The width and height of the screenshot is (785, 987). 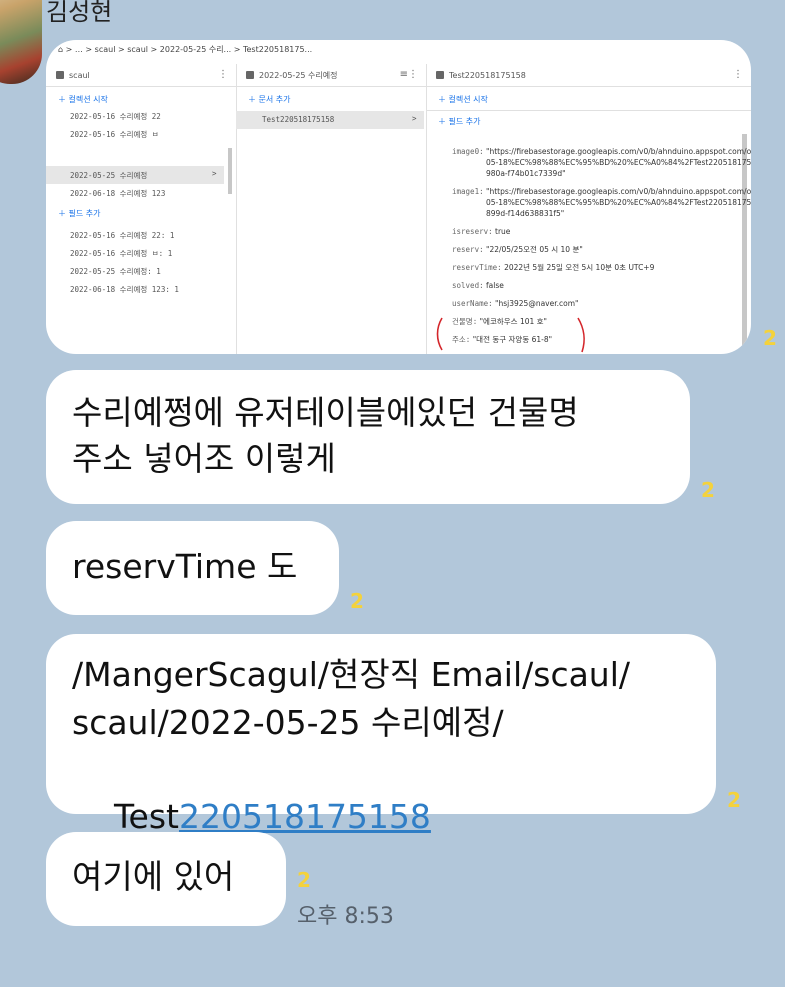 What do you see at coordinates (153, 876) in the screenshot?
I see `message-text: 여기에 있어` at bounding box center [153, 876].